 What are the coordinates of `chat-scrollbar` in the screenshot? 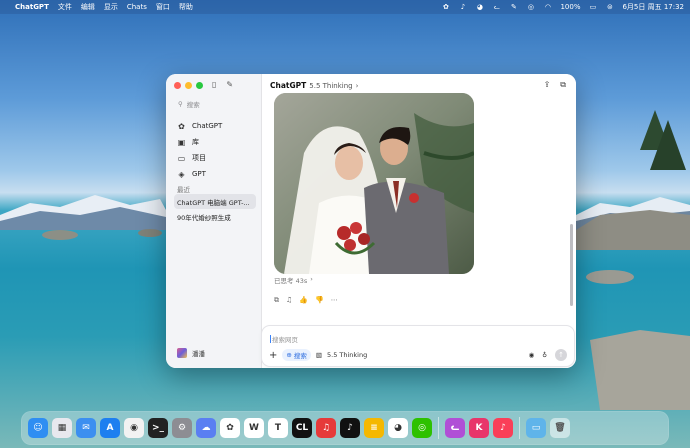 It's located at (571, 265).